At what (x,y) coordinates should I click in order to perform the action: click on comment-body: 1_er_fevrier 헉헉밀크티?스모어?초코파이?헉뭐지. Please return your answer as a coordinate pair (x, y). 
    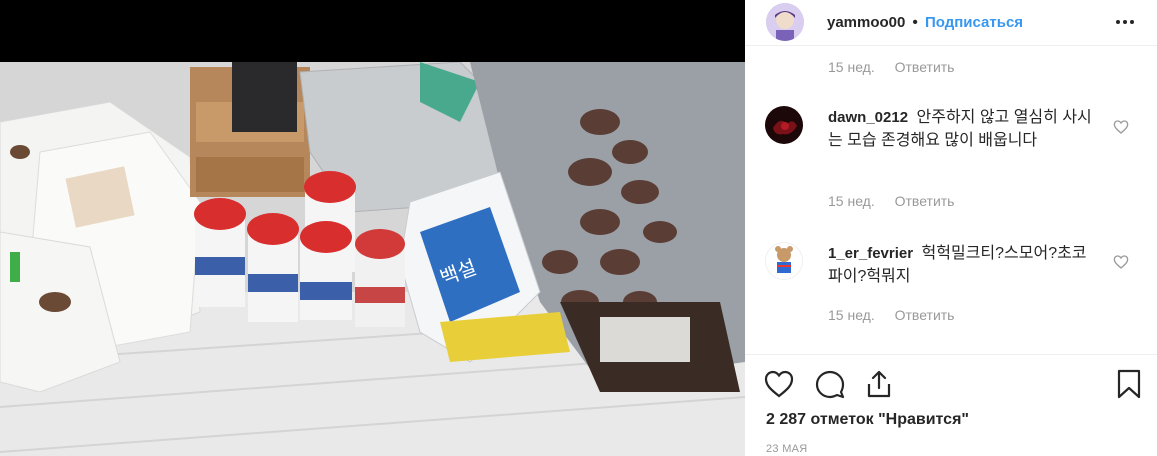
    Looking at the image, I should click on (963, 265).